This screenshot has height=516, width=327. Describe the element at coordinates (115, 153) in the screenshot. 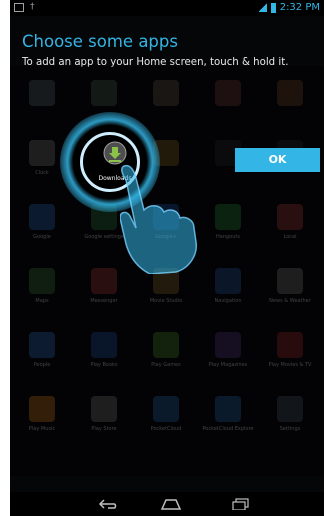

I see `download-icon` at that location.